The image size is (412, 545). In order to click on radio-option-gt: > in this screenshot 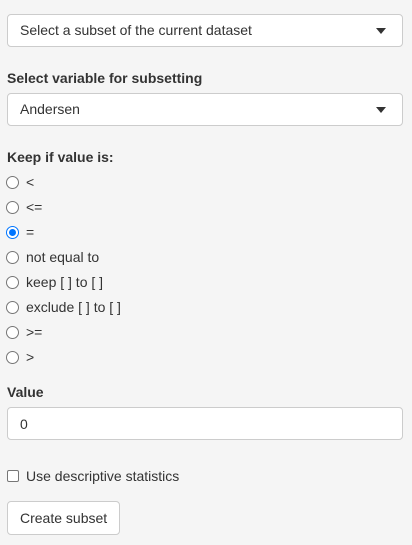, I will do `click(20, 357)`.